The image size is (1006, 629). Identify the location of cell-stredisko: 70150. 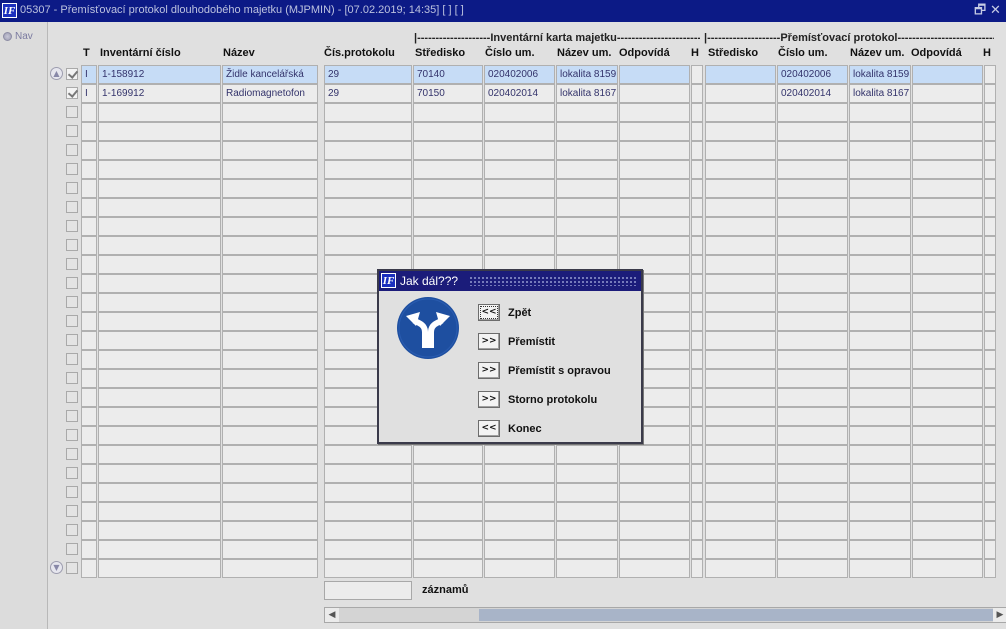
(448, 93).